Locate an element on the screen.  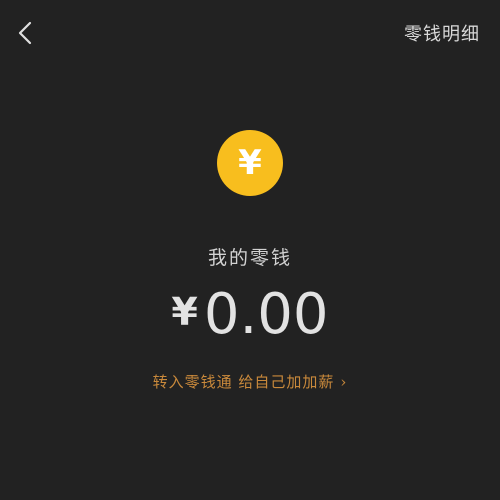
chevron-right-icon: › is located at coordinates (344, 382).